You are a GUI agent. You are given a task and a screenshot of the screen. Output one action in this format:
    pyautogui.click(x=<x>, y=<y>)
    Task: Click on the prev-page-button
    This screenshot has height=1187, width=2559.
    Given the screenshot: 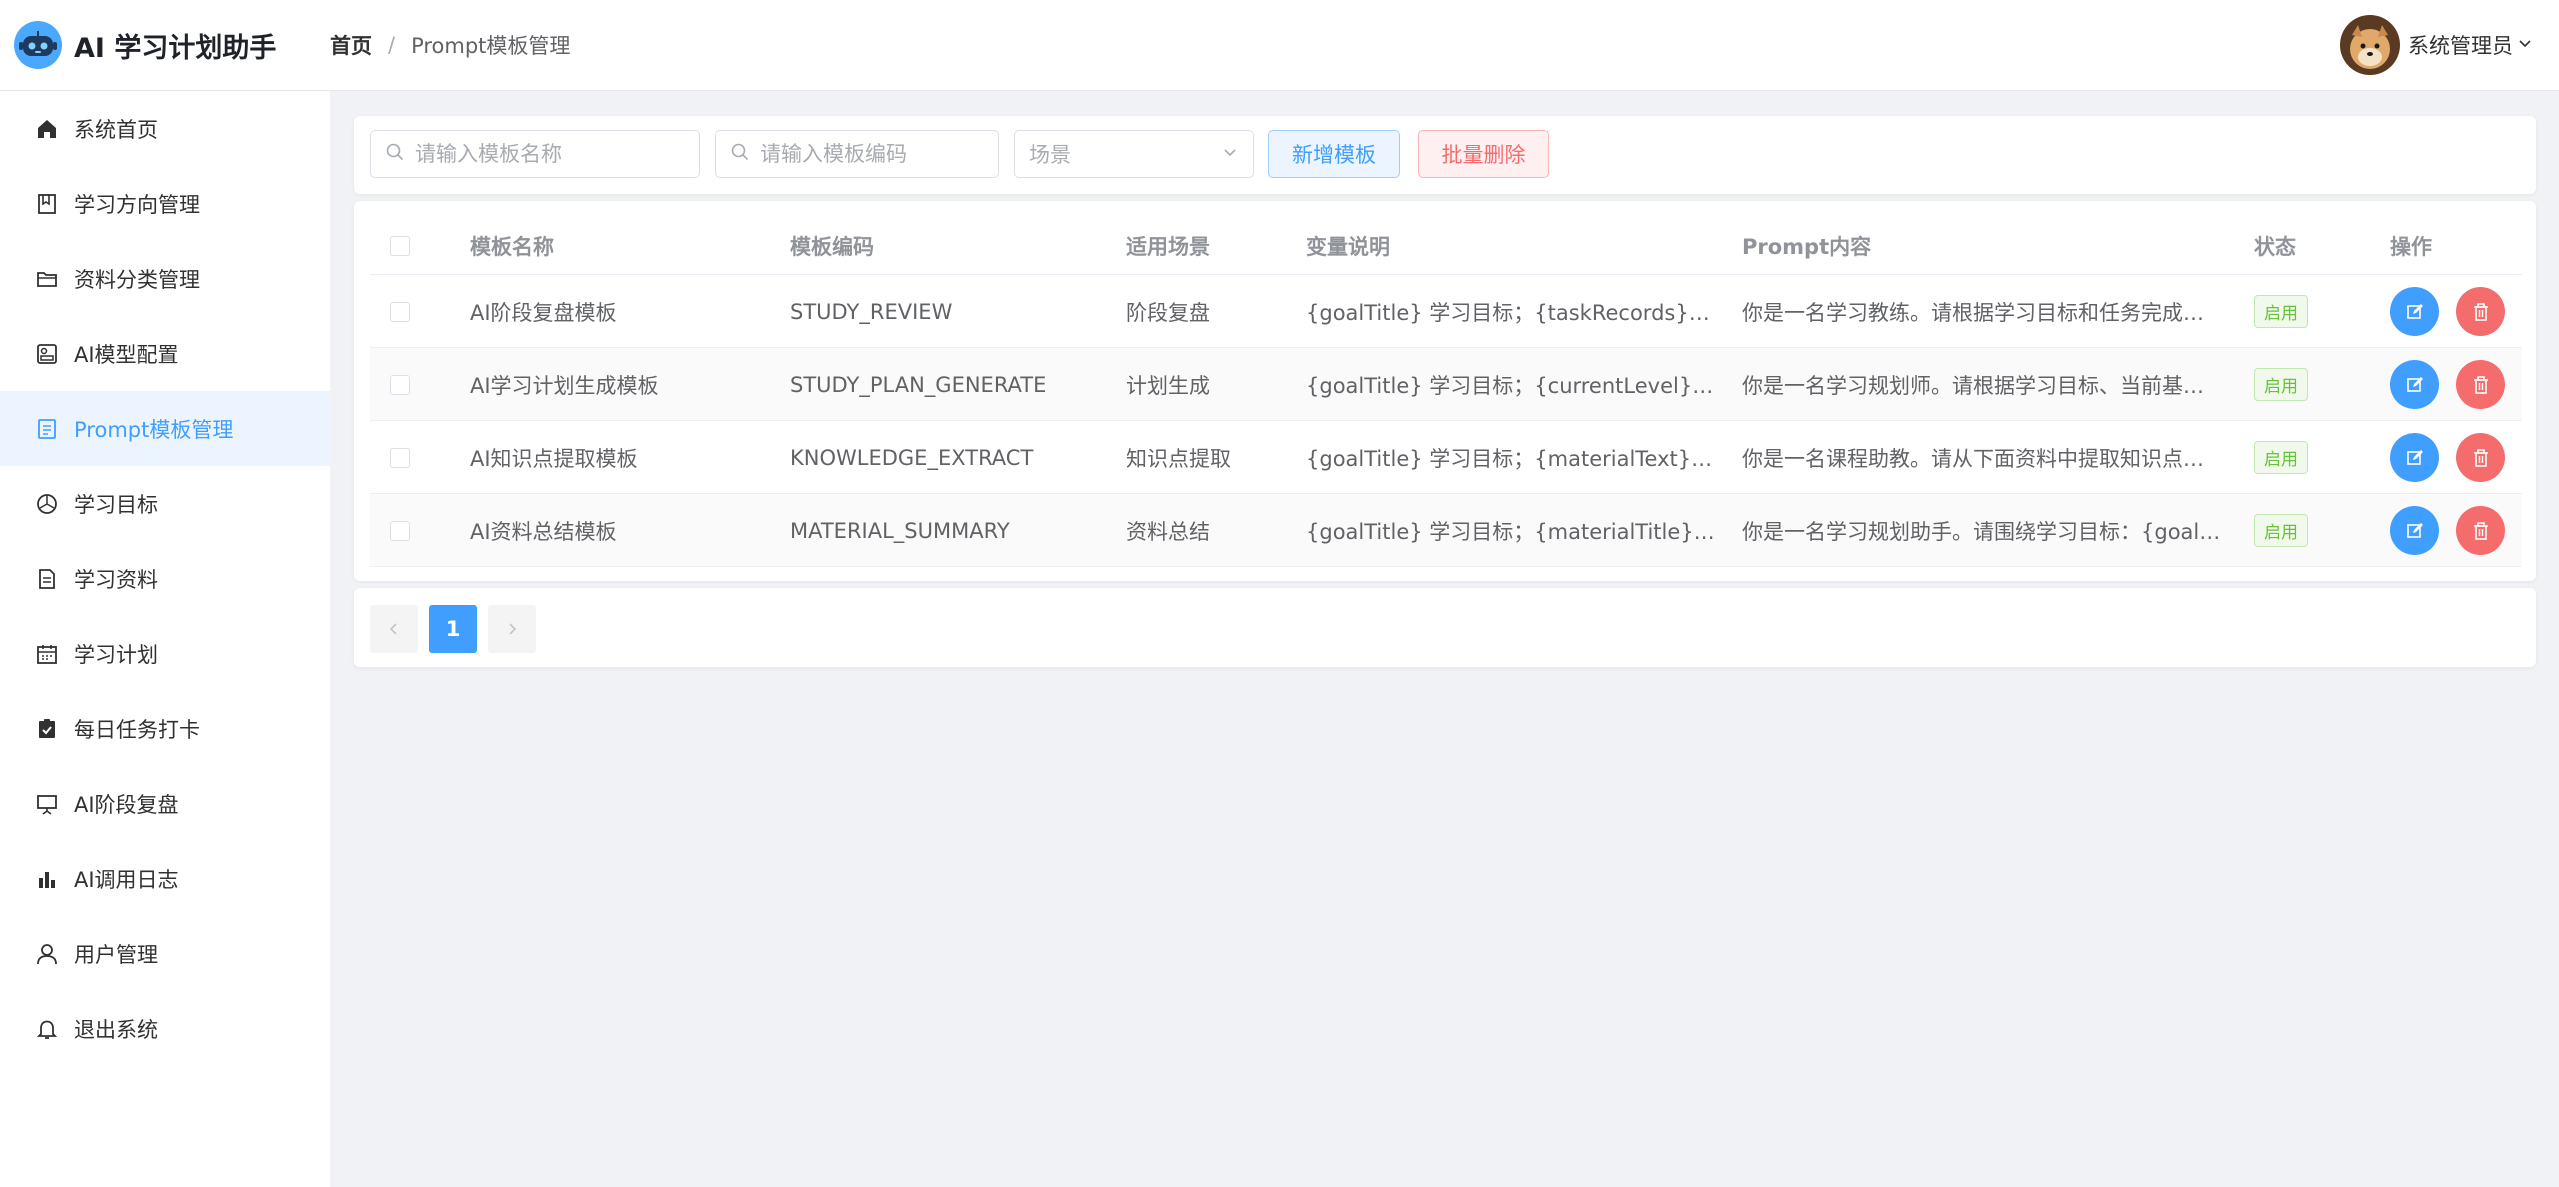 What is the action you would take?
    pyautogui.click(x=394, y=629)
    